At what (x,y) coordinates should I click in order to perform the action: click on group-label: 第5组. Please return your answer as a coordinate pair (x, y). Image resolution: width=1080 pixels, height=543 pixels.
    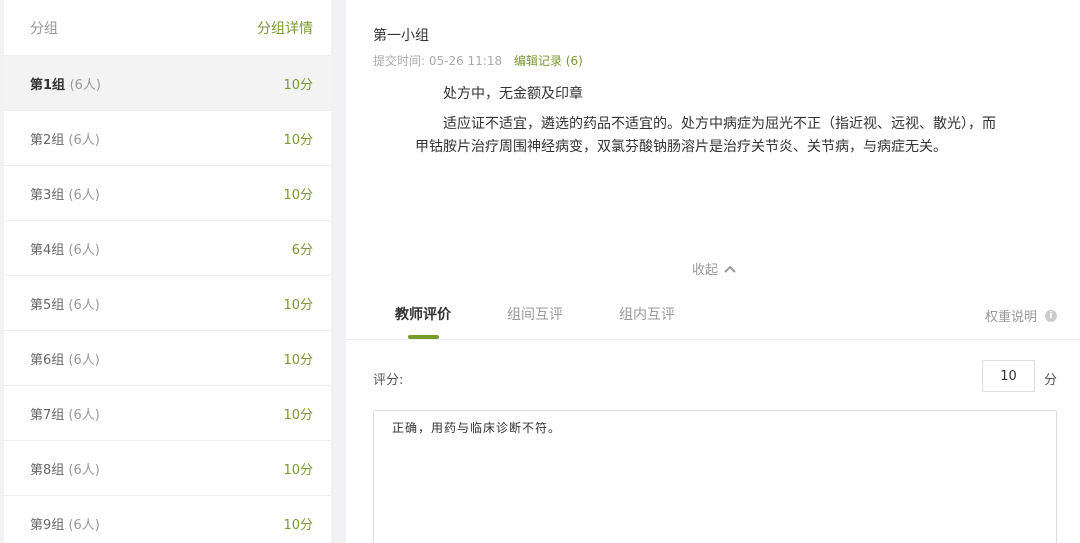
    Looking at the image, I should click on (47, 305).